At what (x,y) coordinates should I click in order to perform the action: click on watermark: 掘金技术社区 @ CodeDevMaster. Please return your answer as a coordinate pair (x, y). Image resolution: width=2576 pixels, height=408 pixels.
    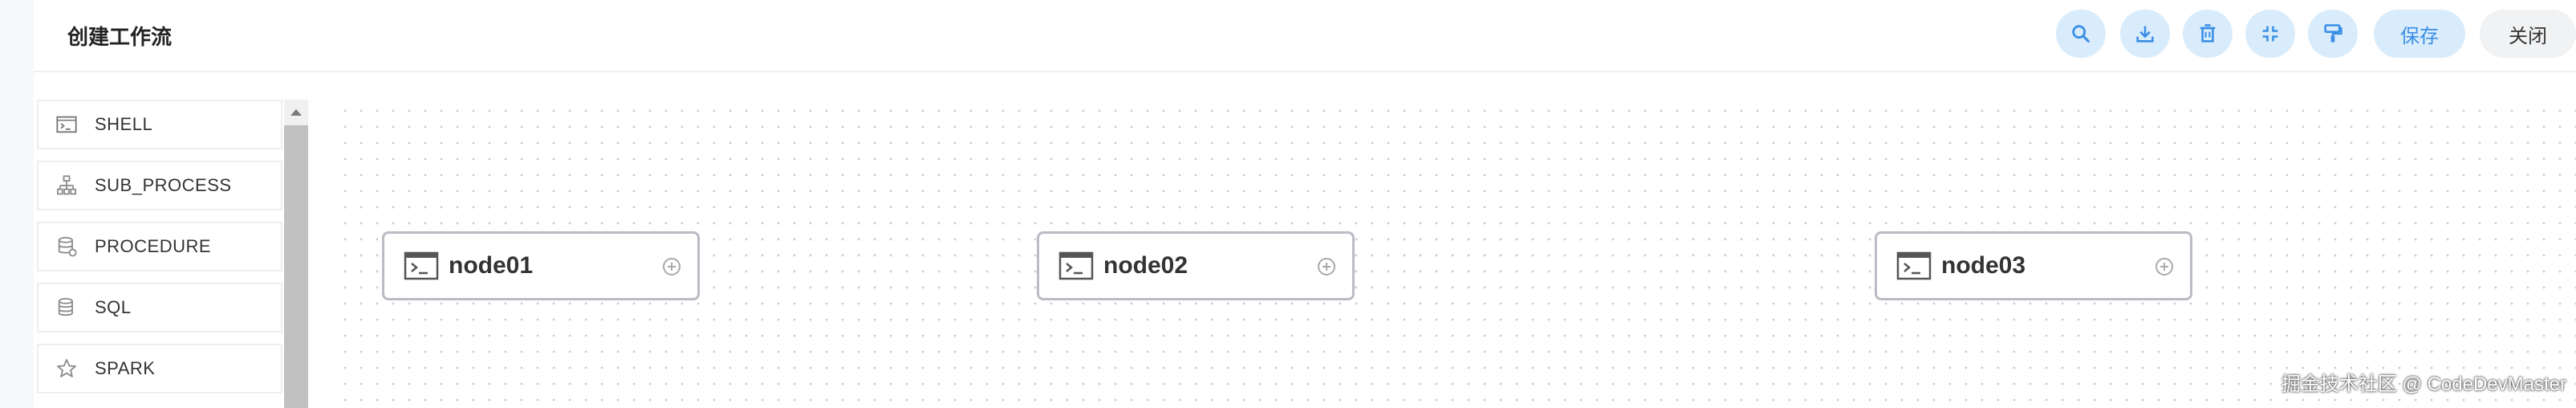
    Looking at the image, I should click on (2423, 384).